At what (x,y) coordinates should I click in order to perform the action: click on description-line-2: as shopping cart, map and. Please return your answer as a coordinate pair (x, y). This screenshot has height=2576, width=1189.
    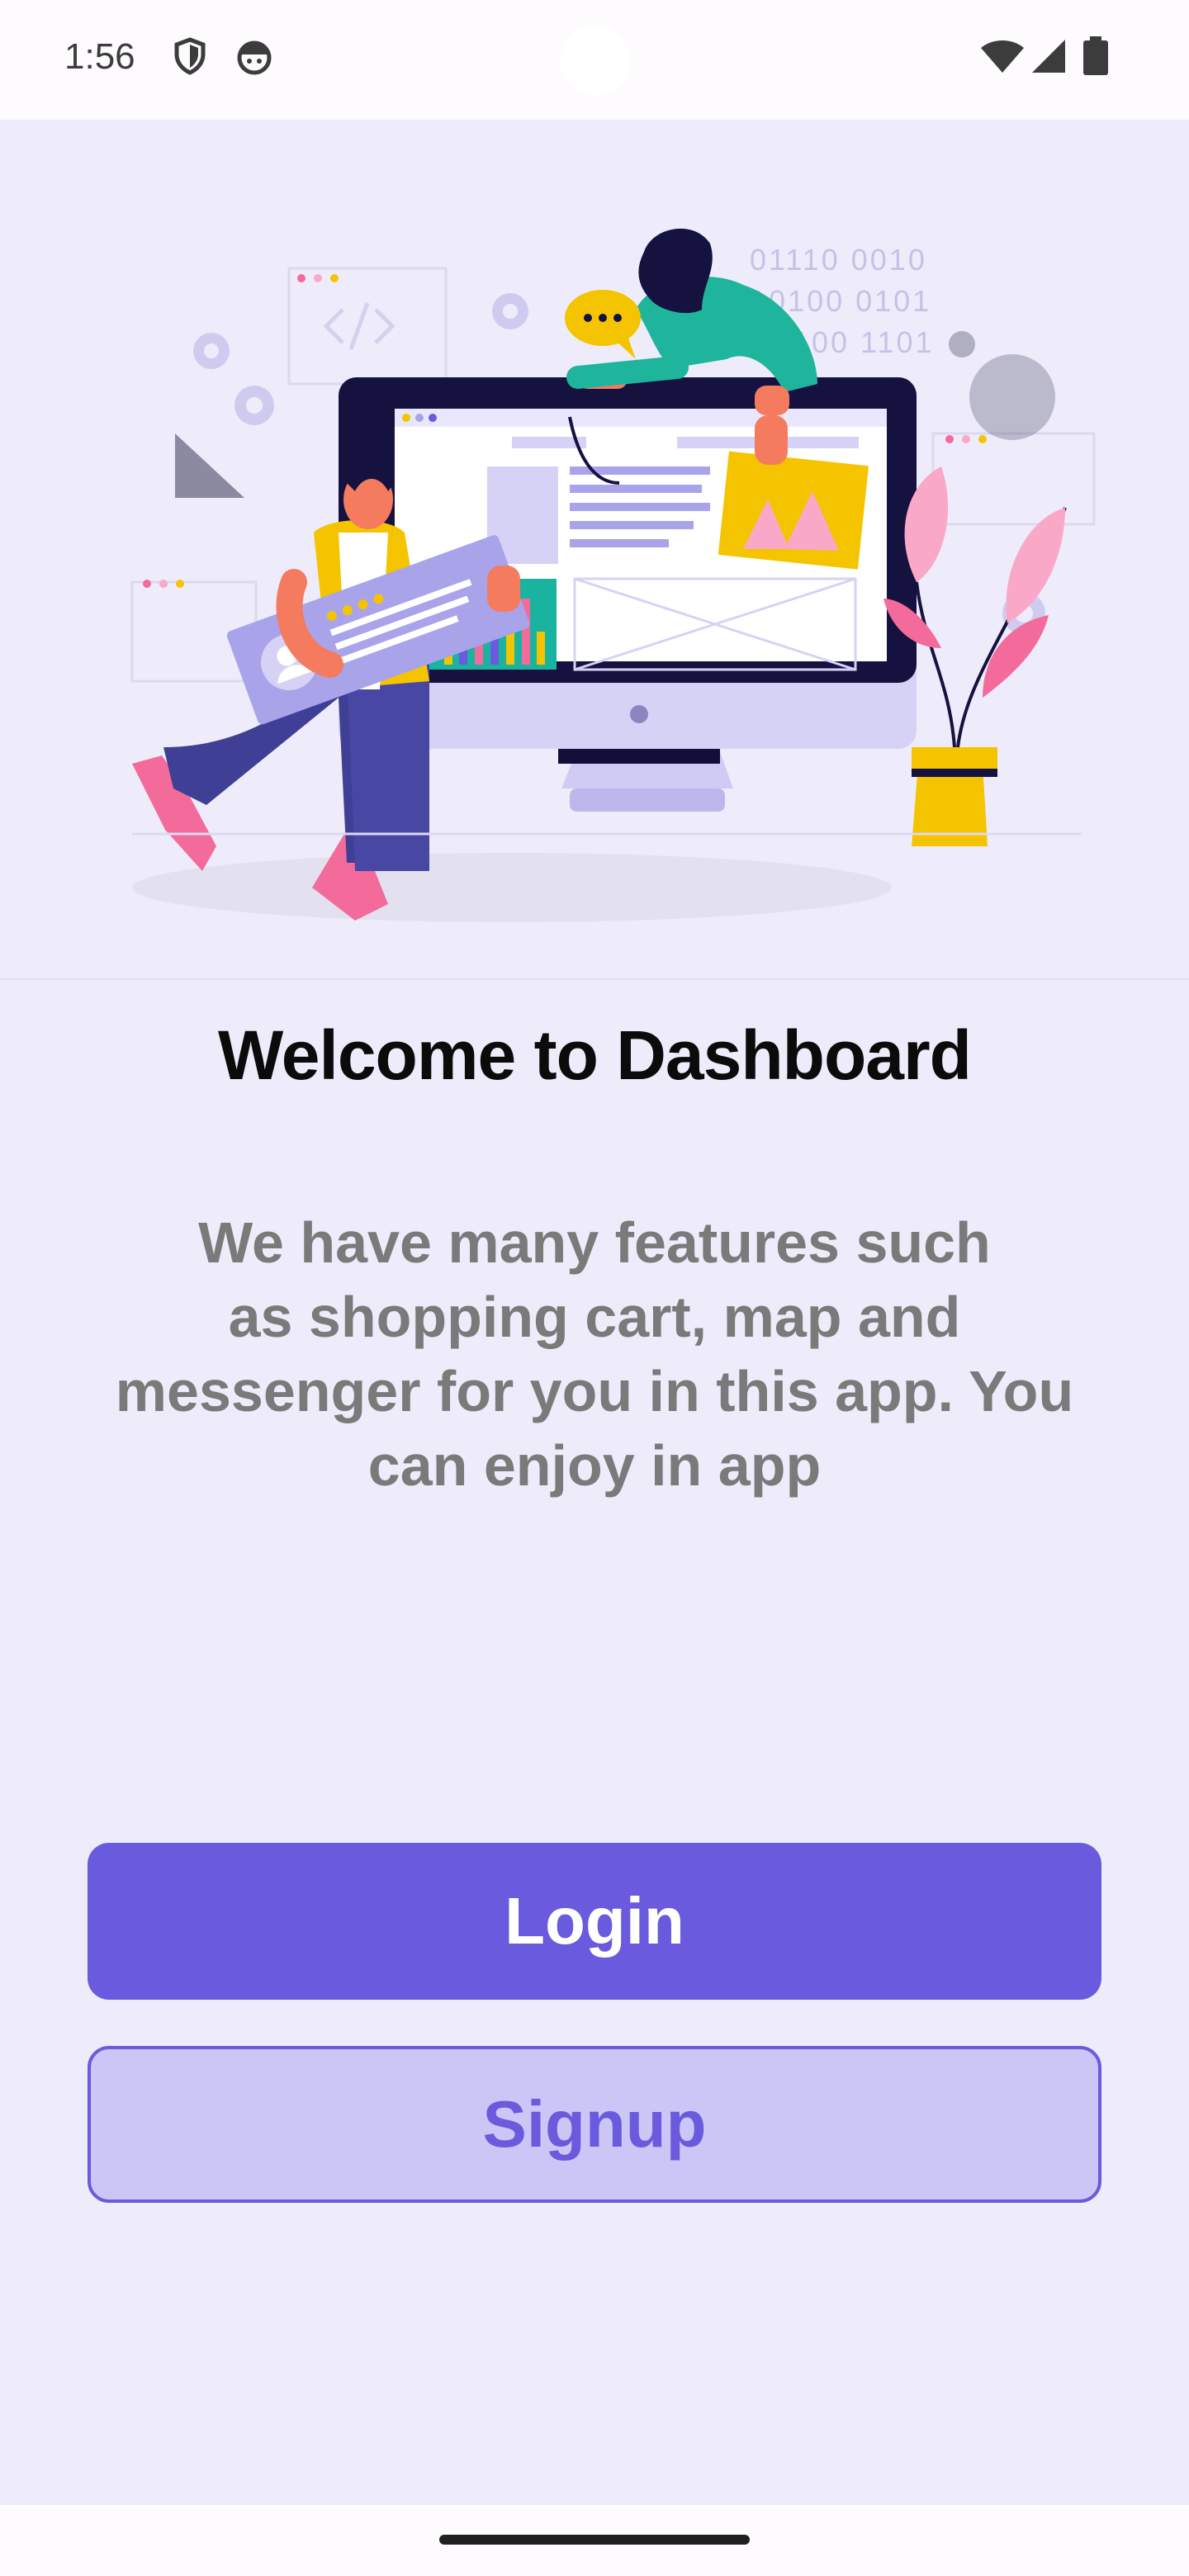
    Looking at the image, I should click on (594, 1317).